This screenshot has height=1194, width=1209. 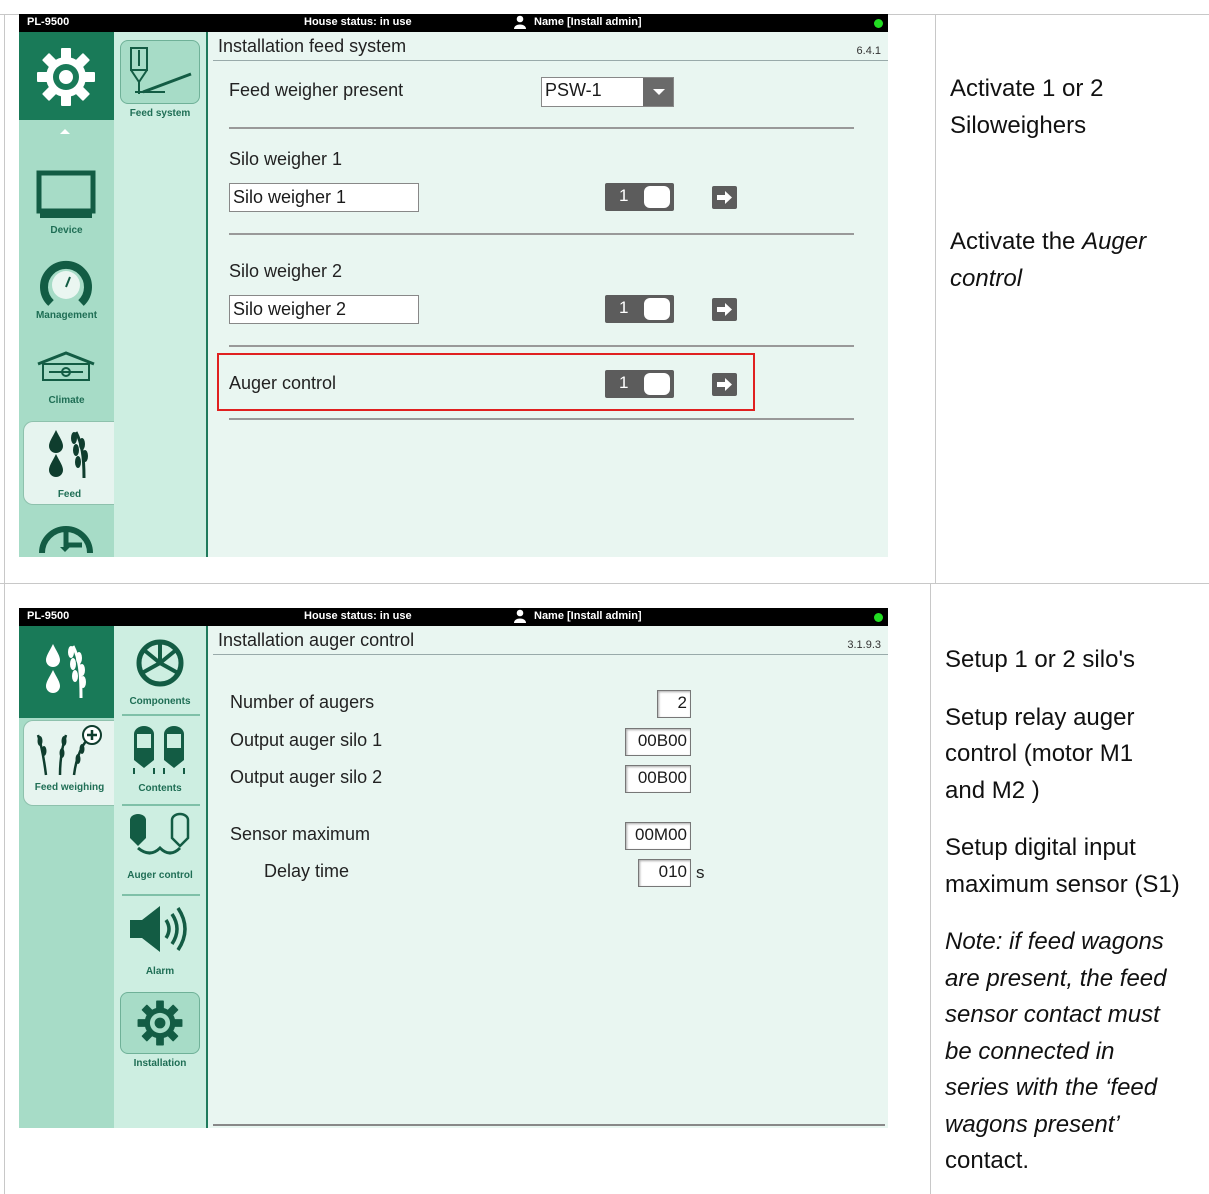 What do you see at coordinates (66, 76) in the screenshot?
I see `nav-settings` at bounding box center [66, 76].